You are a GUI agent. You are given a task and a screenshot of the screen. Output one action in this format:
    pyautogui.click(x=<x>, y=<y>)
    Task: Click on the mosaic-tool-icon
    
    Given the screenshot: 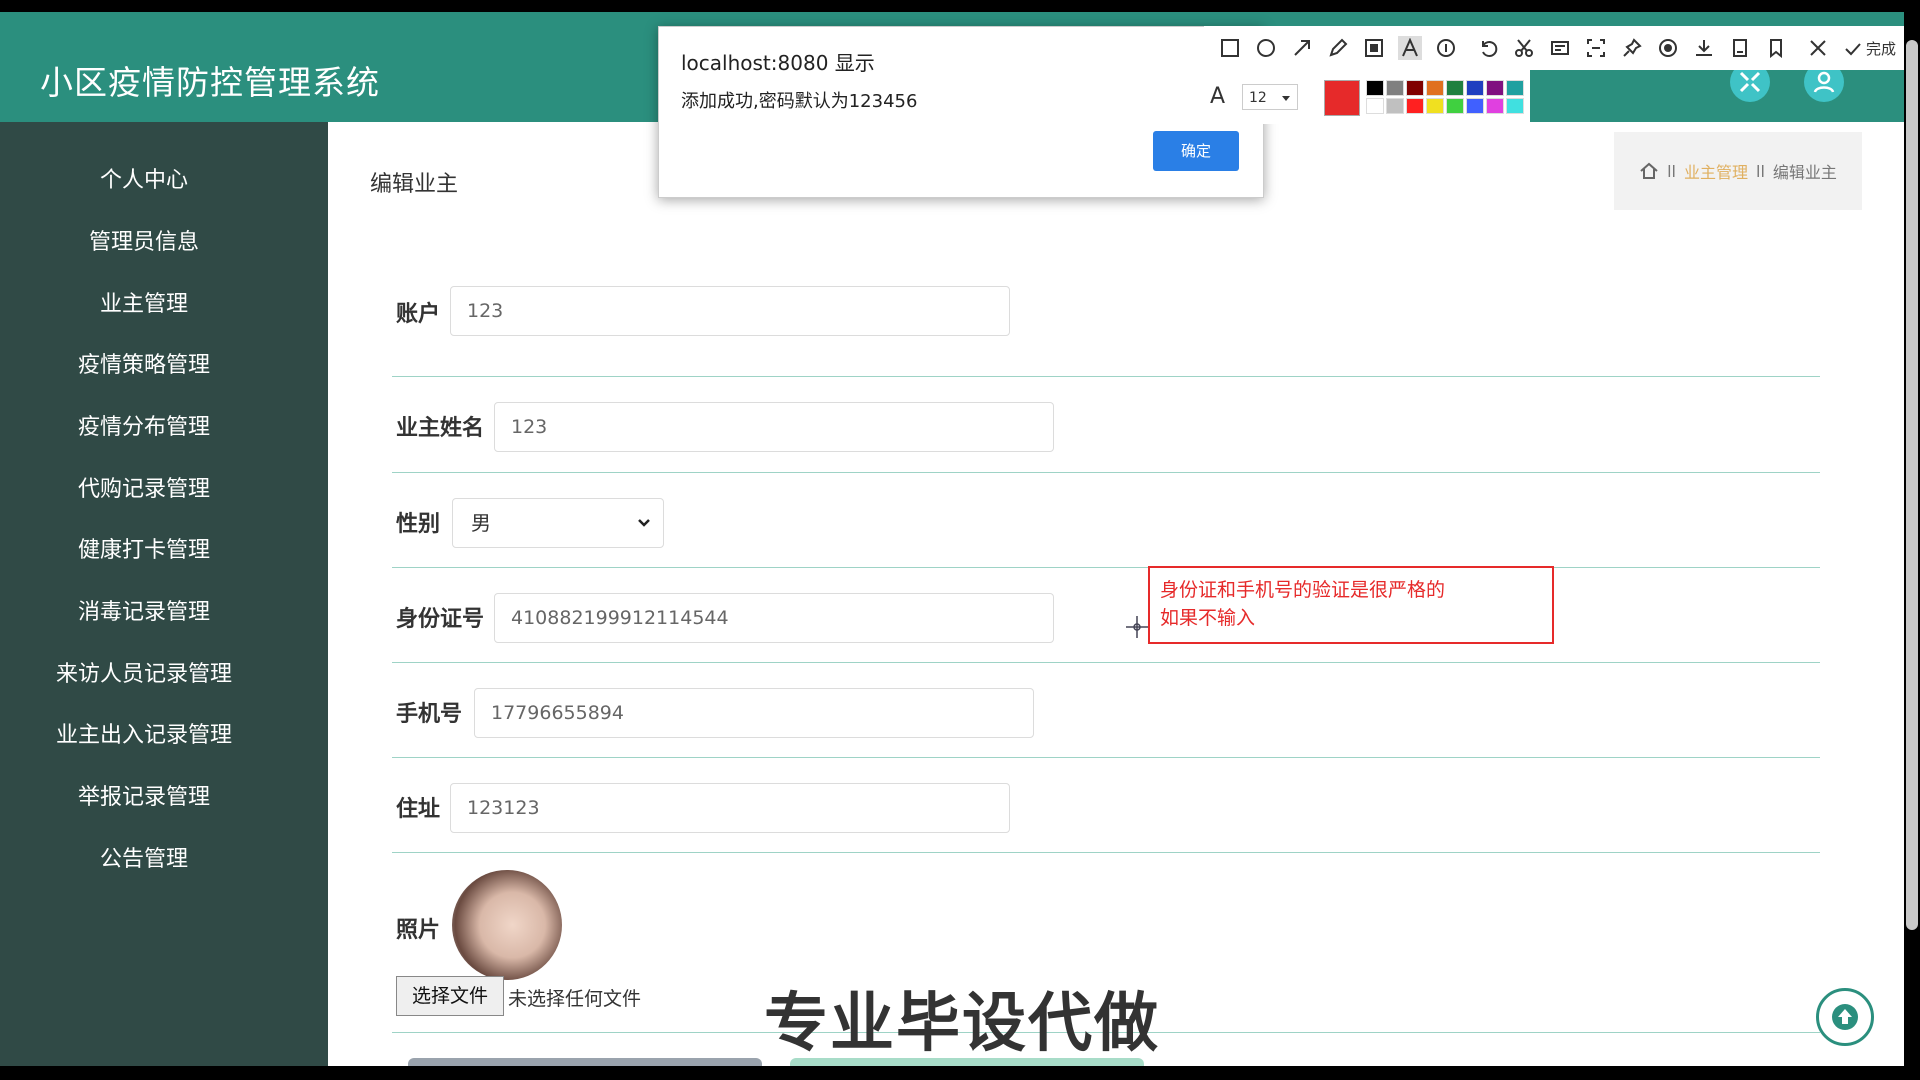 What is the action you would take?
    pyautogui.click(x=1374, y=48)
    